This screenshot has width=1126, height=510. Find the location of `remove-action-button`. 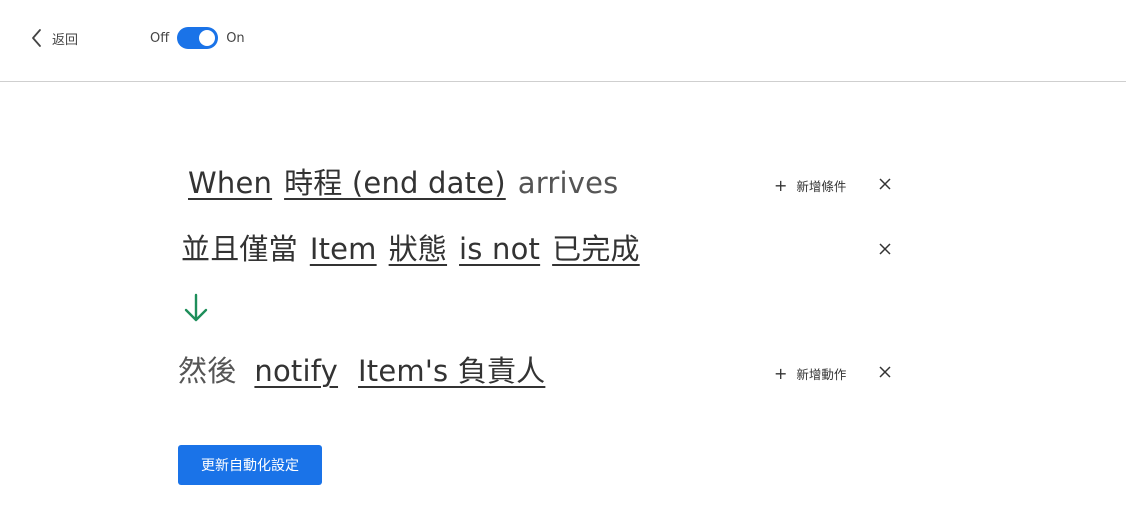

remove-action-button is located at coordinates (886, 373).